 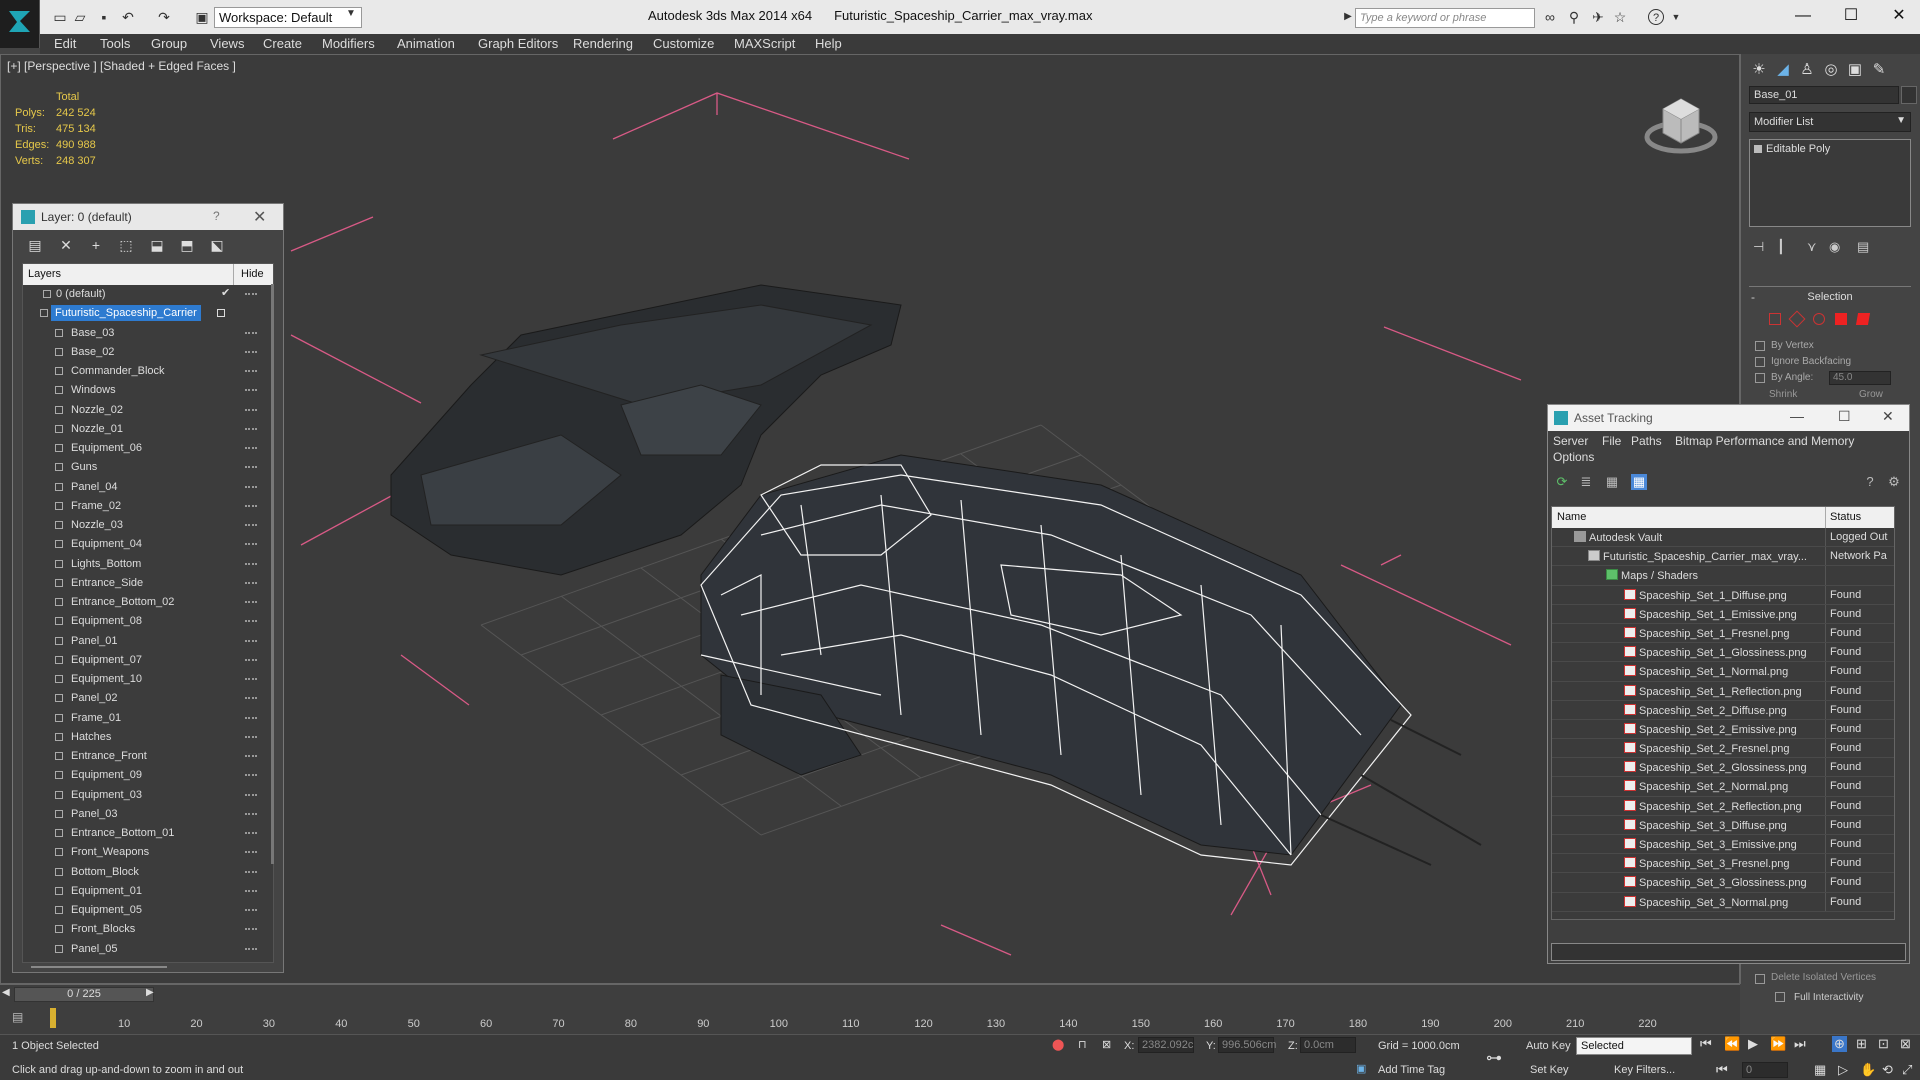 What do you see at coordinates (1765, 1070) in the screenshot?
I see `current-frame-field: 0` at bounding box center [1765, 1070].